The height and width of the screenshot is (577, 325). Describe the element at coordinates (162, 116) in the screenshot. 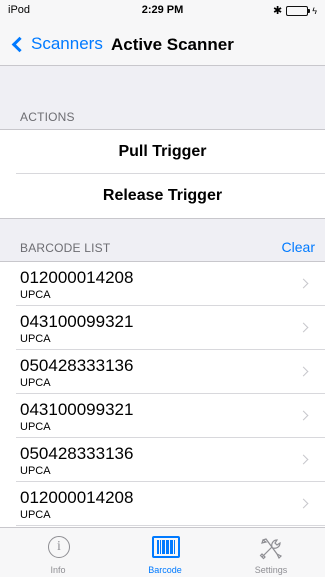

I see `actions-section-header: ACTIONS` at that location.